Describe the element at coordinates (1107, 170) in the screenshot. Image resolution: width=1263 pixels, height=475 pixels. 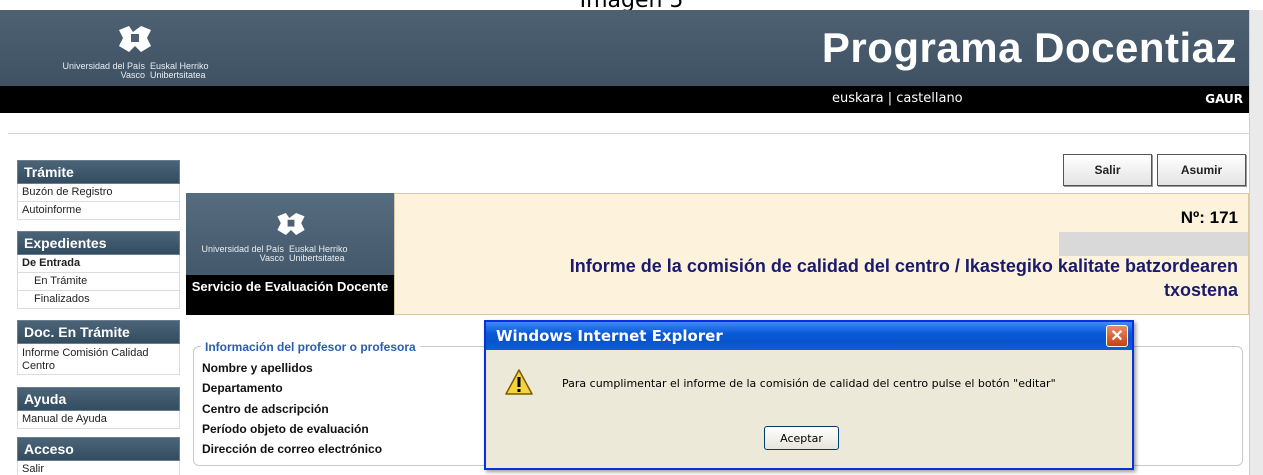
I see `salir-button: Salir` at that location.